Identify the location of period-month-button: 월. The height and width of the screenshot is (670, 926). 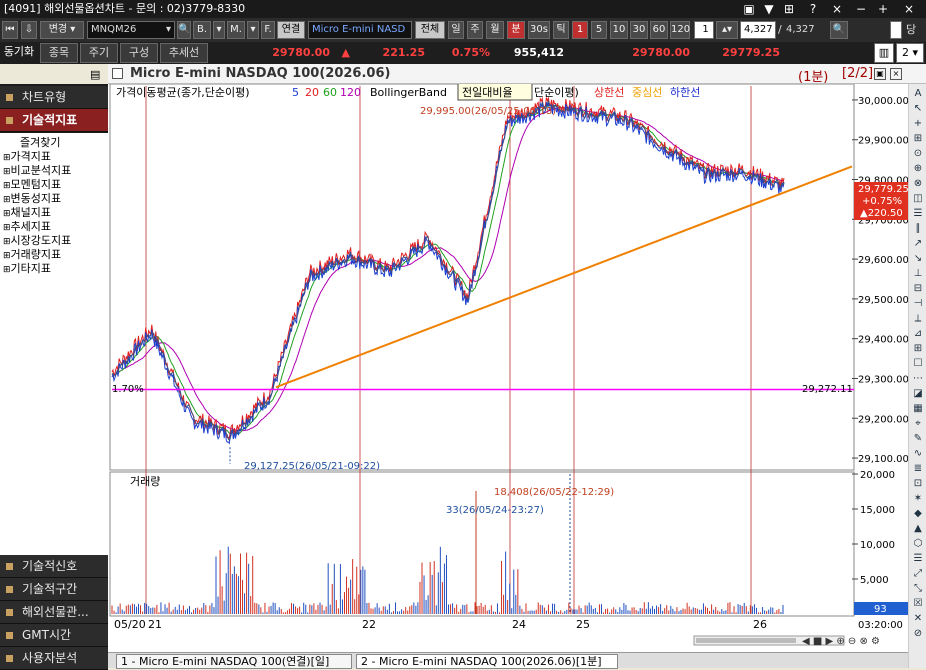
(495, 30).